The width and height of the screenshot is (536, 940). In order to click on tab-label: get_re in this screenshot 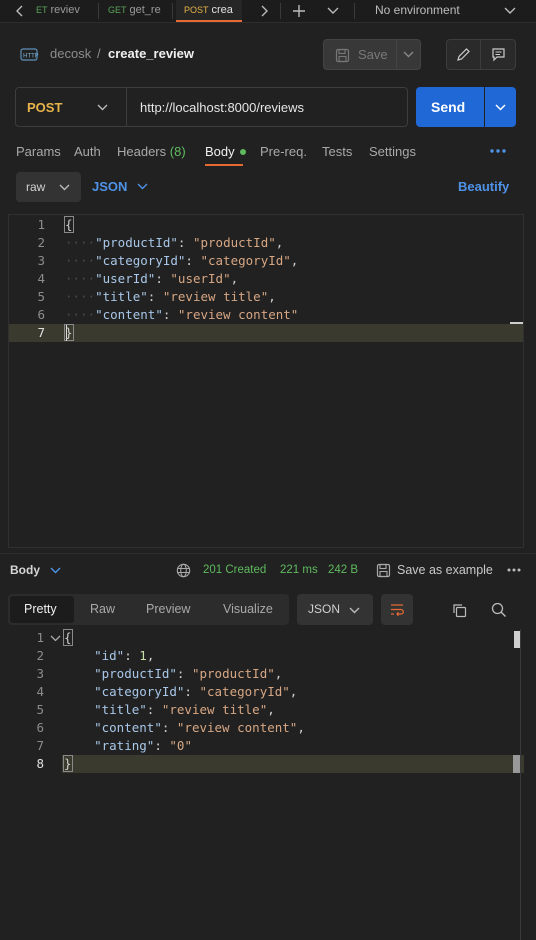, I will do `click(145, 10)`.